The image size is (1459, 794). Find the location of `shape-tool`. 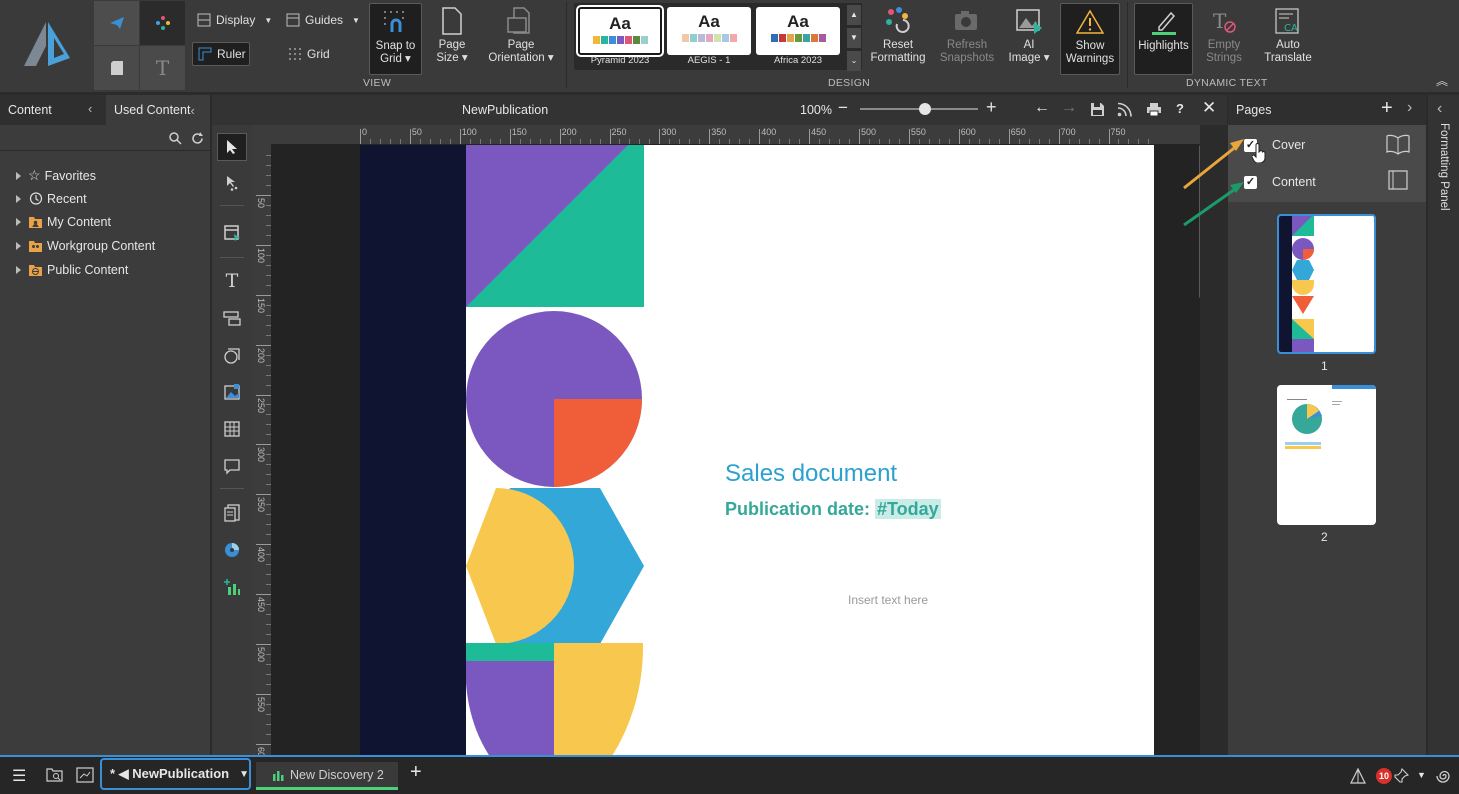

shape-tool is located at coordinates (232, 355).